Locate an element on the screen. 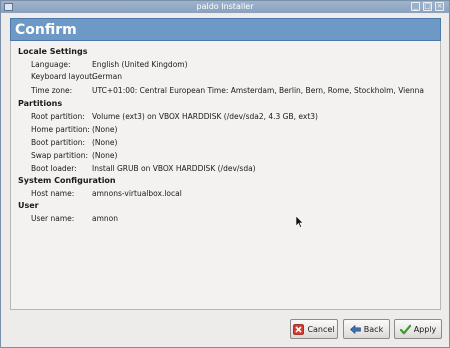  window-title: paldo Installer is located at coordinates (225, 6).